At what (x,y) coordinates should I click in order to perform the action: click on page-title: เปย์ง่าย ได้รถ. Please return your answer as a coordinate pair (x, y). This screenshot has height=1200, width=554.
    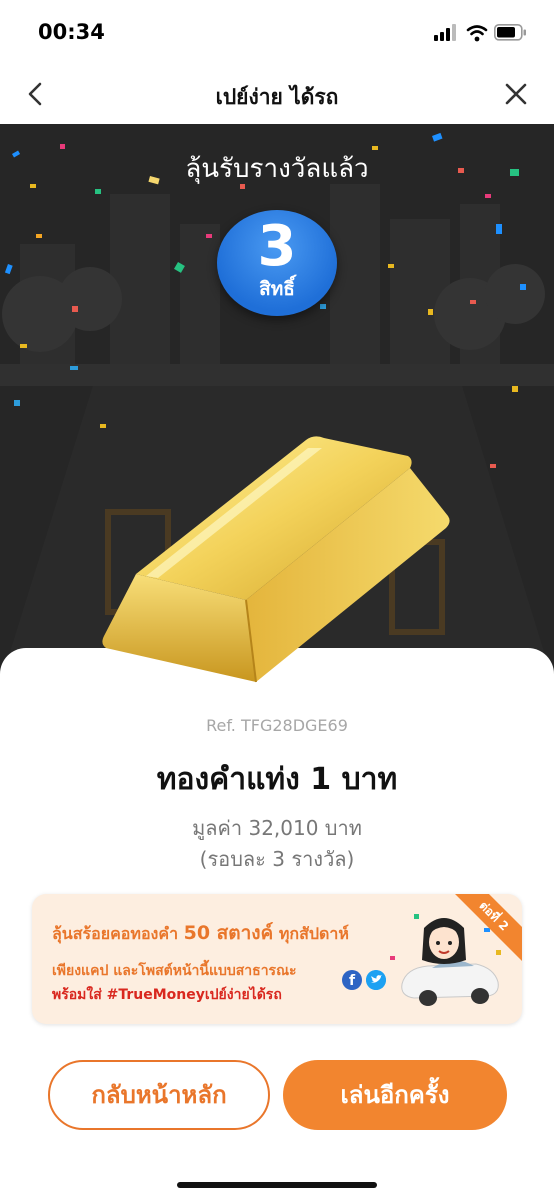
    Looking at the image, I should click on (277, 97).